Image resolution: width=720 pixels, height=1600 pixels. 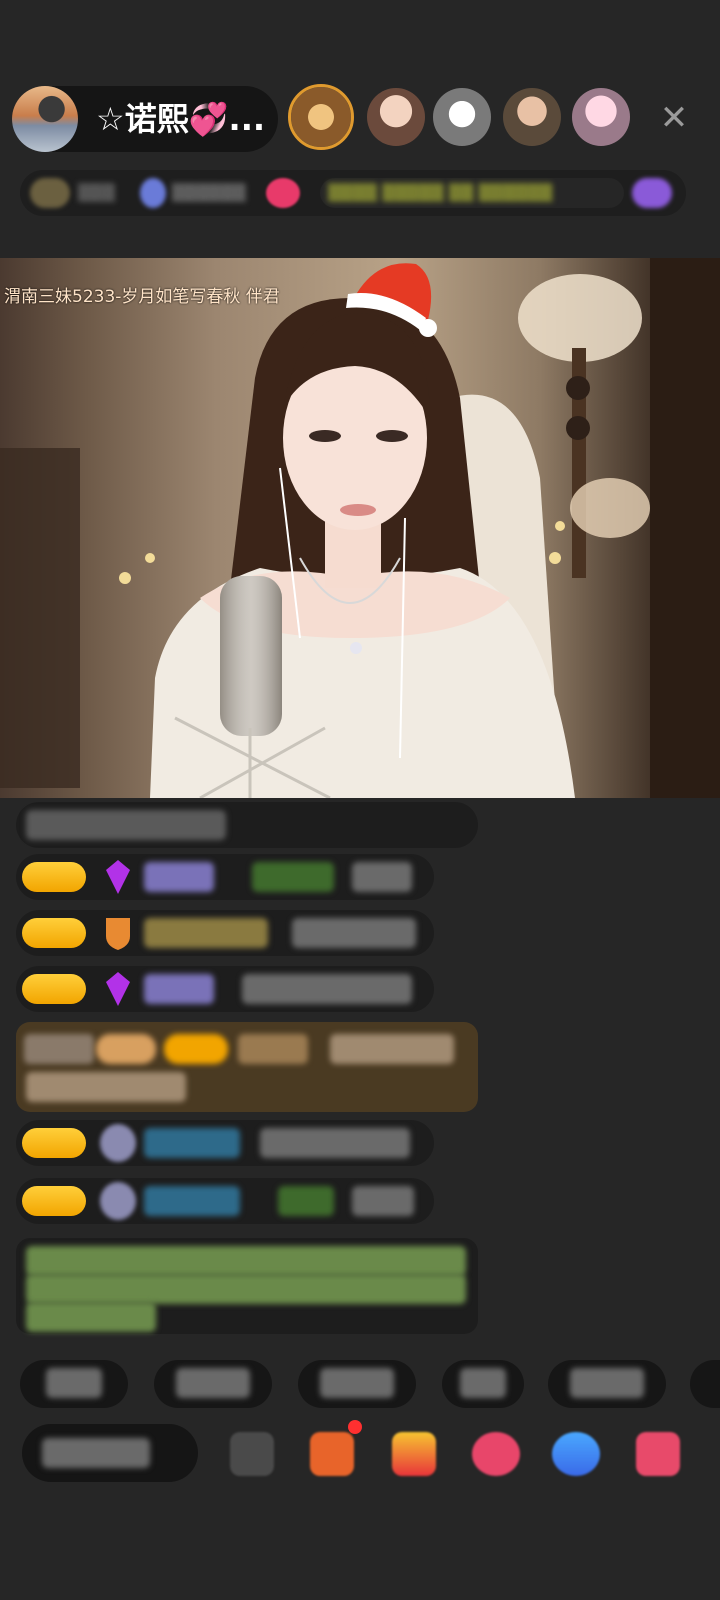 I want to click on gift-box-icon, so click(x=414, y=1454).